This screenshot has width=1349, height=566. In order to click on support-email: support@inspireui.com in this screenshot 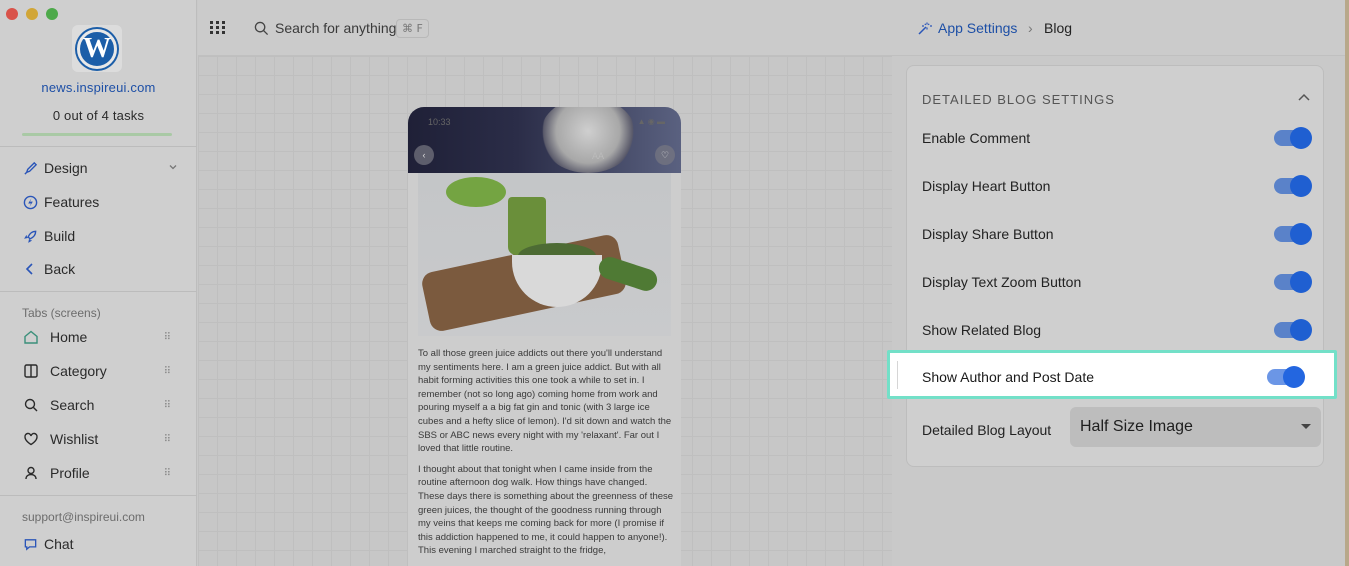, I will do `click(83, 517)`.